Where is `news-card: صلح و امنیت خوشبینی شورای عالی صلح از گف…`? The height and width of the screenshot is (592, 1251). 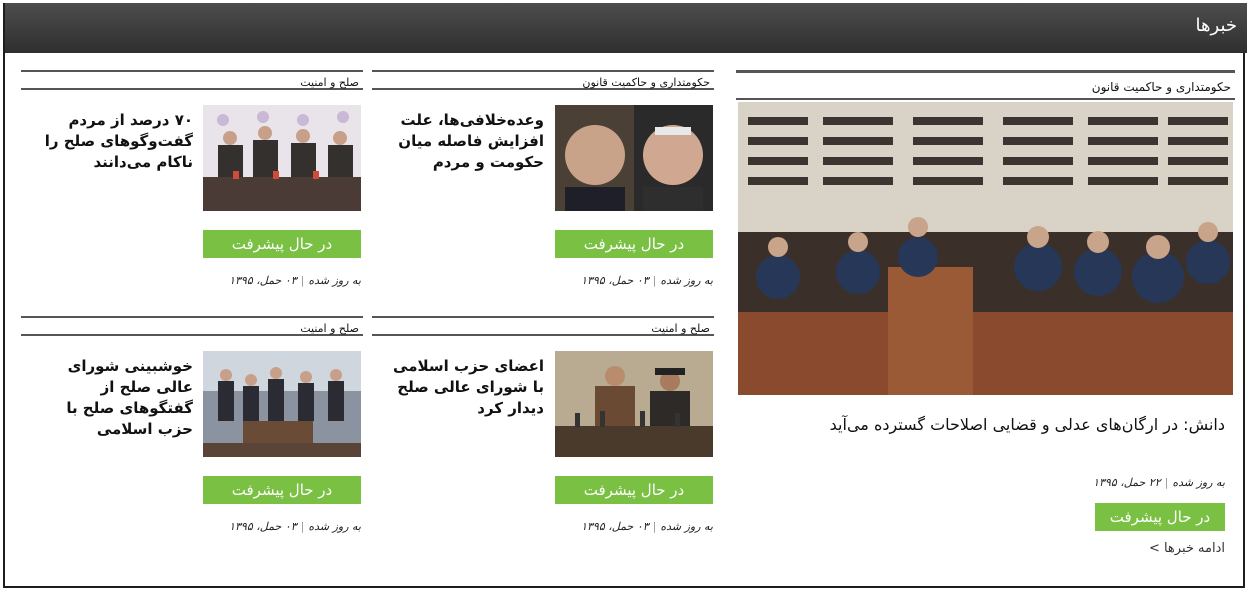 news-card: صلح و امنیت خوشبینی شورای عالی صلح از گف… is located at coordinates (192, 428).